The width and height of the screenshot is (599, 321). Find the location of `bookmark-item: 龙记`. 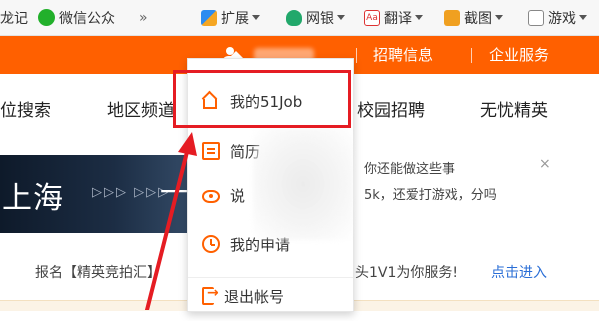

bookmark-item: 龙记 is located at coordinates (14, 17).